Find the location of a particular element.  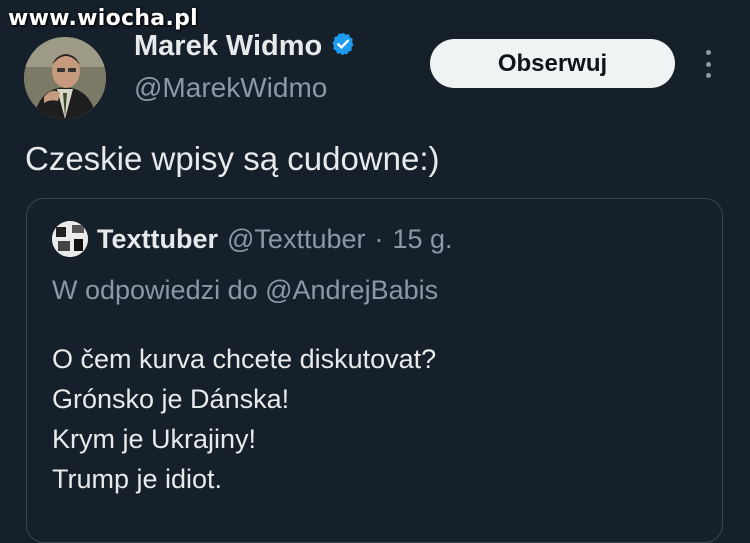

quoted-handle: @Texttuber is located at coordinates (296, 239).